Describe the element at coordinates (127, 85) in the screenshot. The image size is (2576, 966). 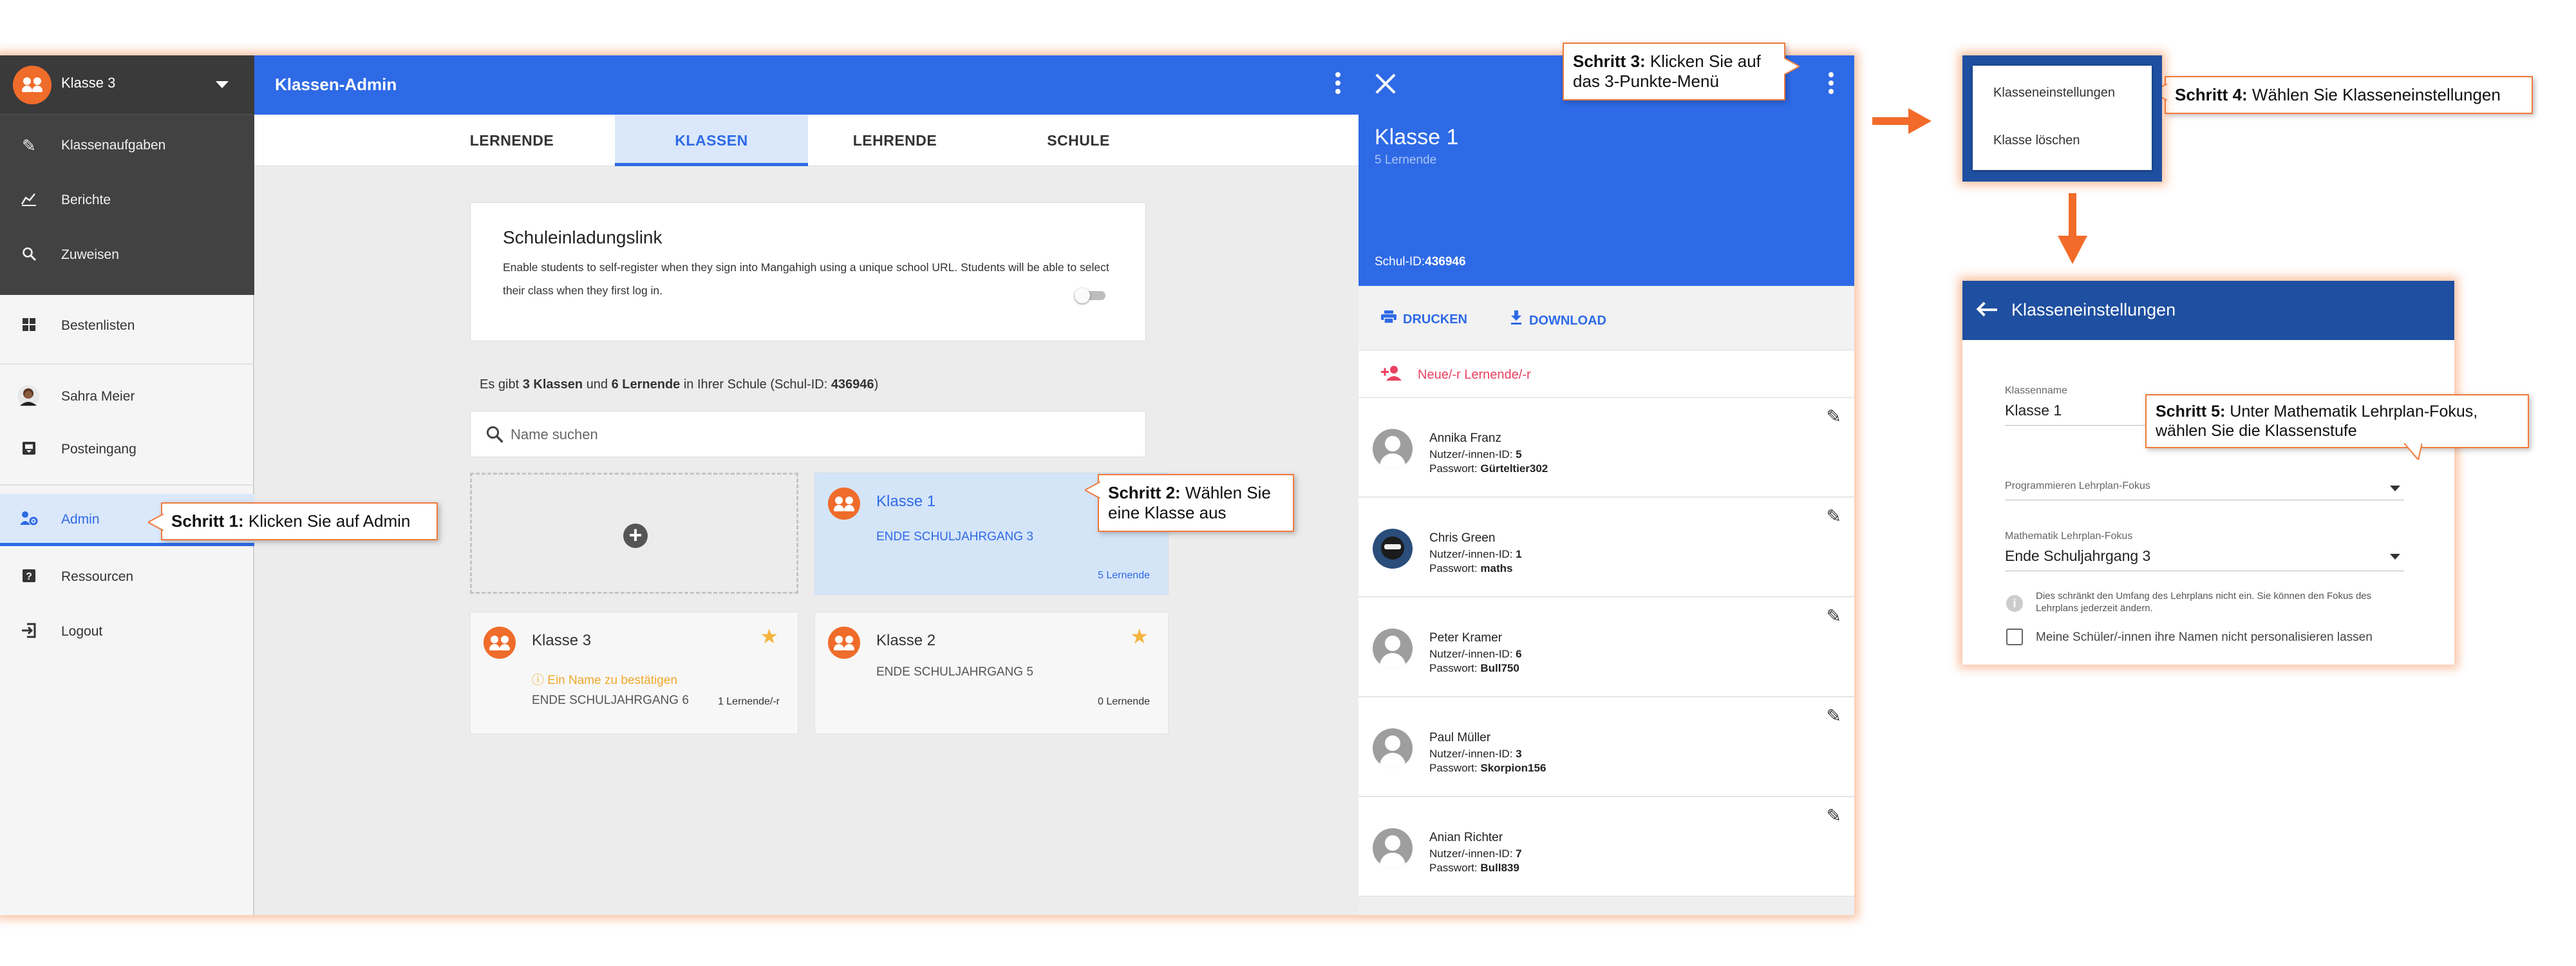
I see `class-selector: Klasse 3` at that location.